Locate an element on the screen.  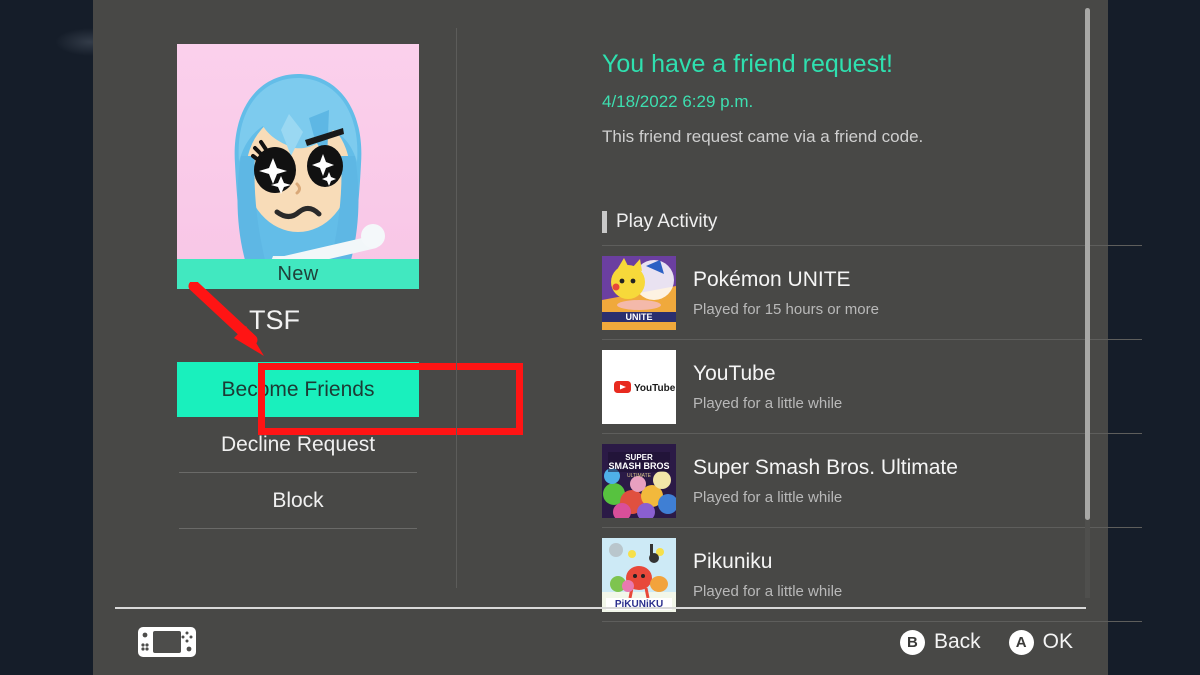
smash-bros-icon: SUPER SMASH BROS ULTIMATE is located at coordinates (639, 481).